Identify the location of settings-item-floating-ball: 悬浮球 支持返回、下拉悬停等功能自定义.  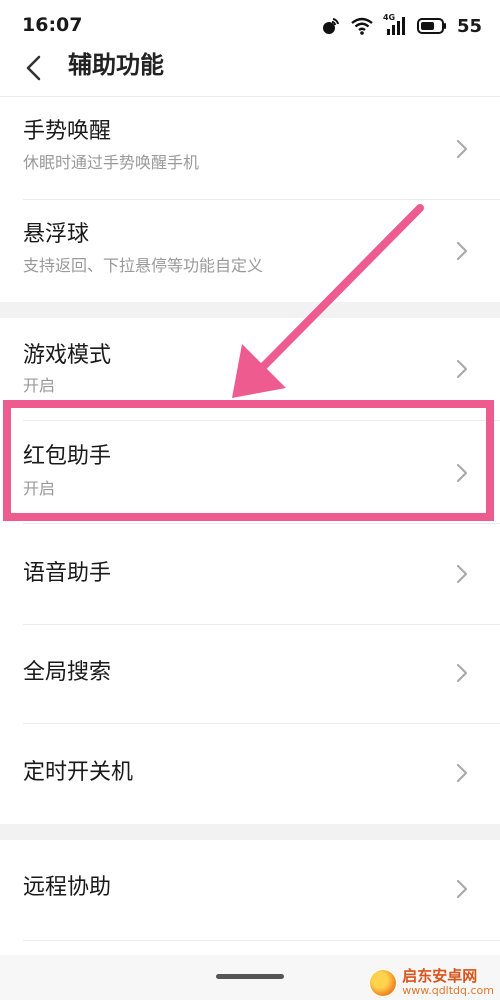
(250, 251).